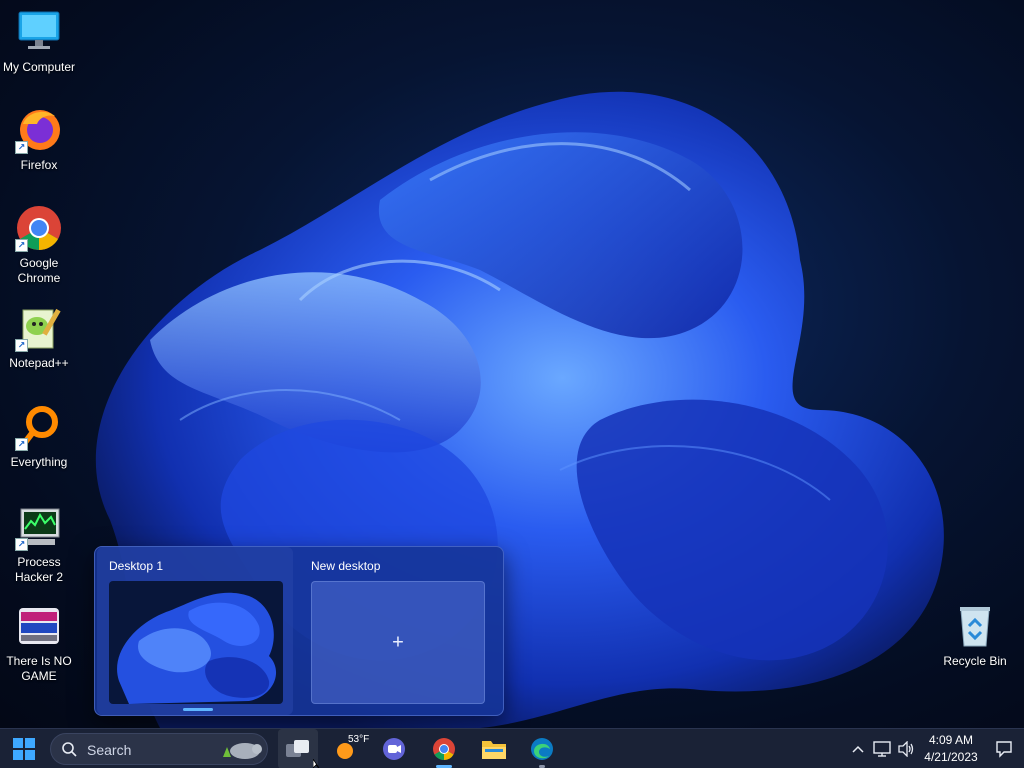 The width and height of the screenshot is (1024, 768). I want to click on new-desktop-button: +, so click(398, 642).